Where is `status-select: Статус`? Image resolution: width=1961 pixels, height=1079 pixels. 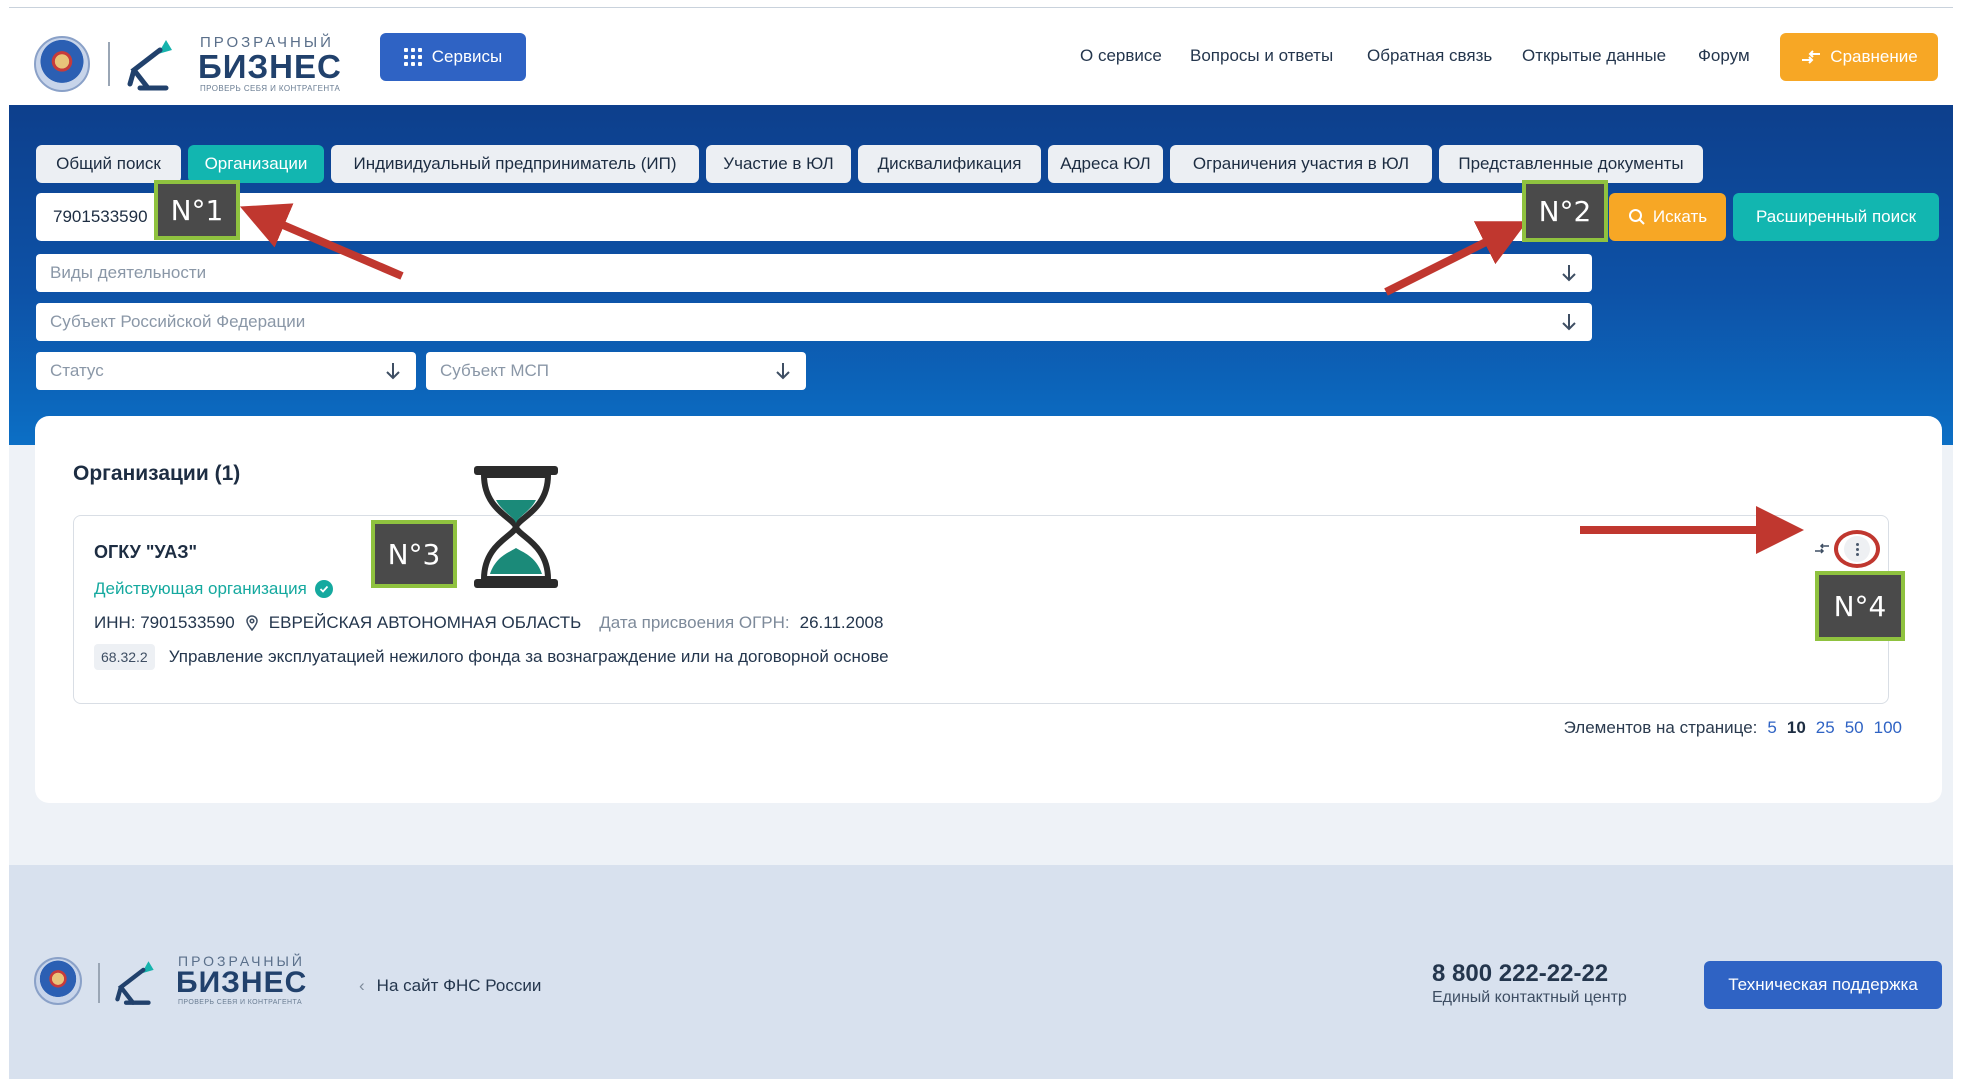 status-select: Статус is located at coordinates (226, 371).